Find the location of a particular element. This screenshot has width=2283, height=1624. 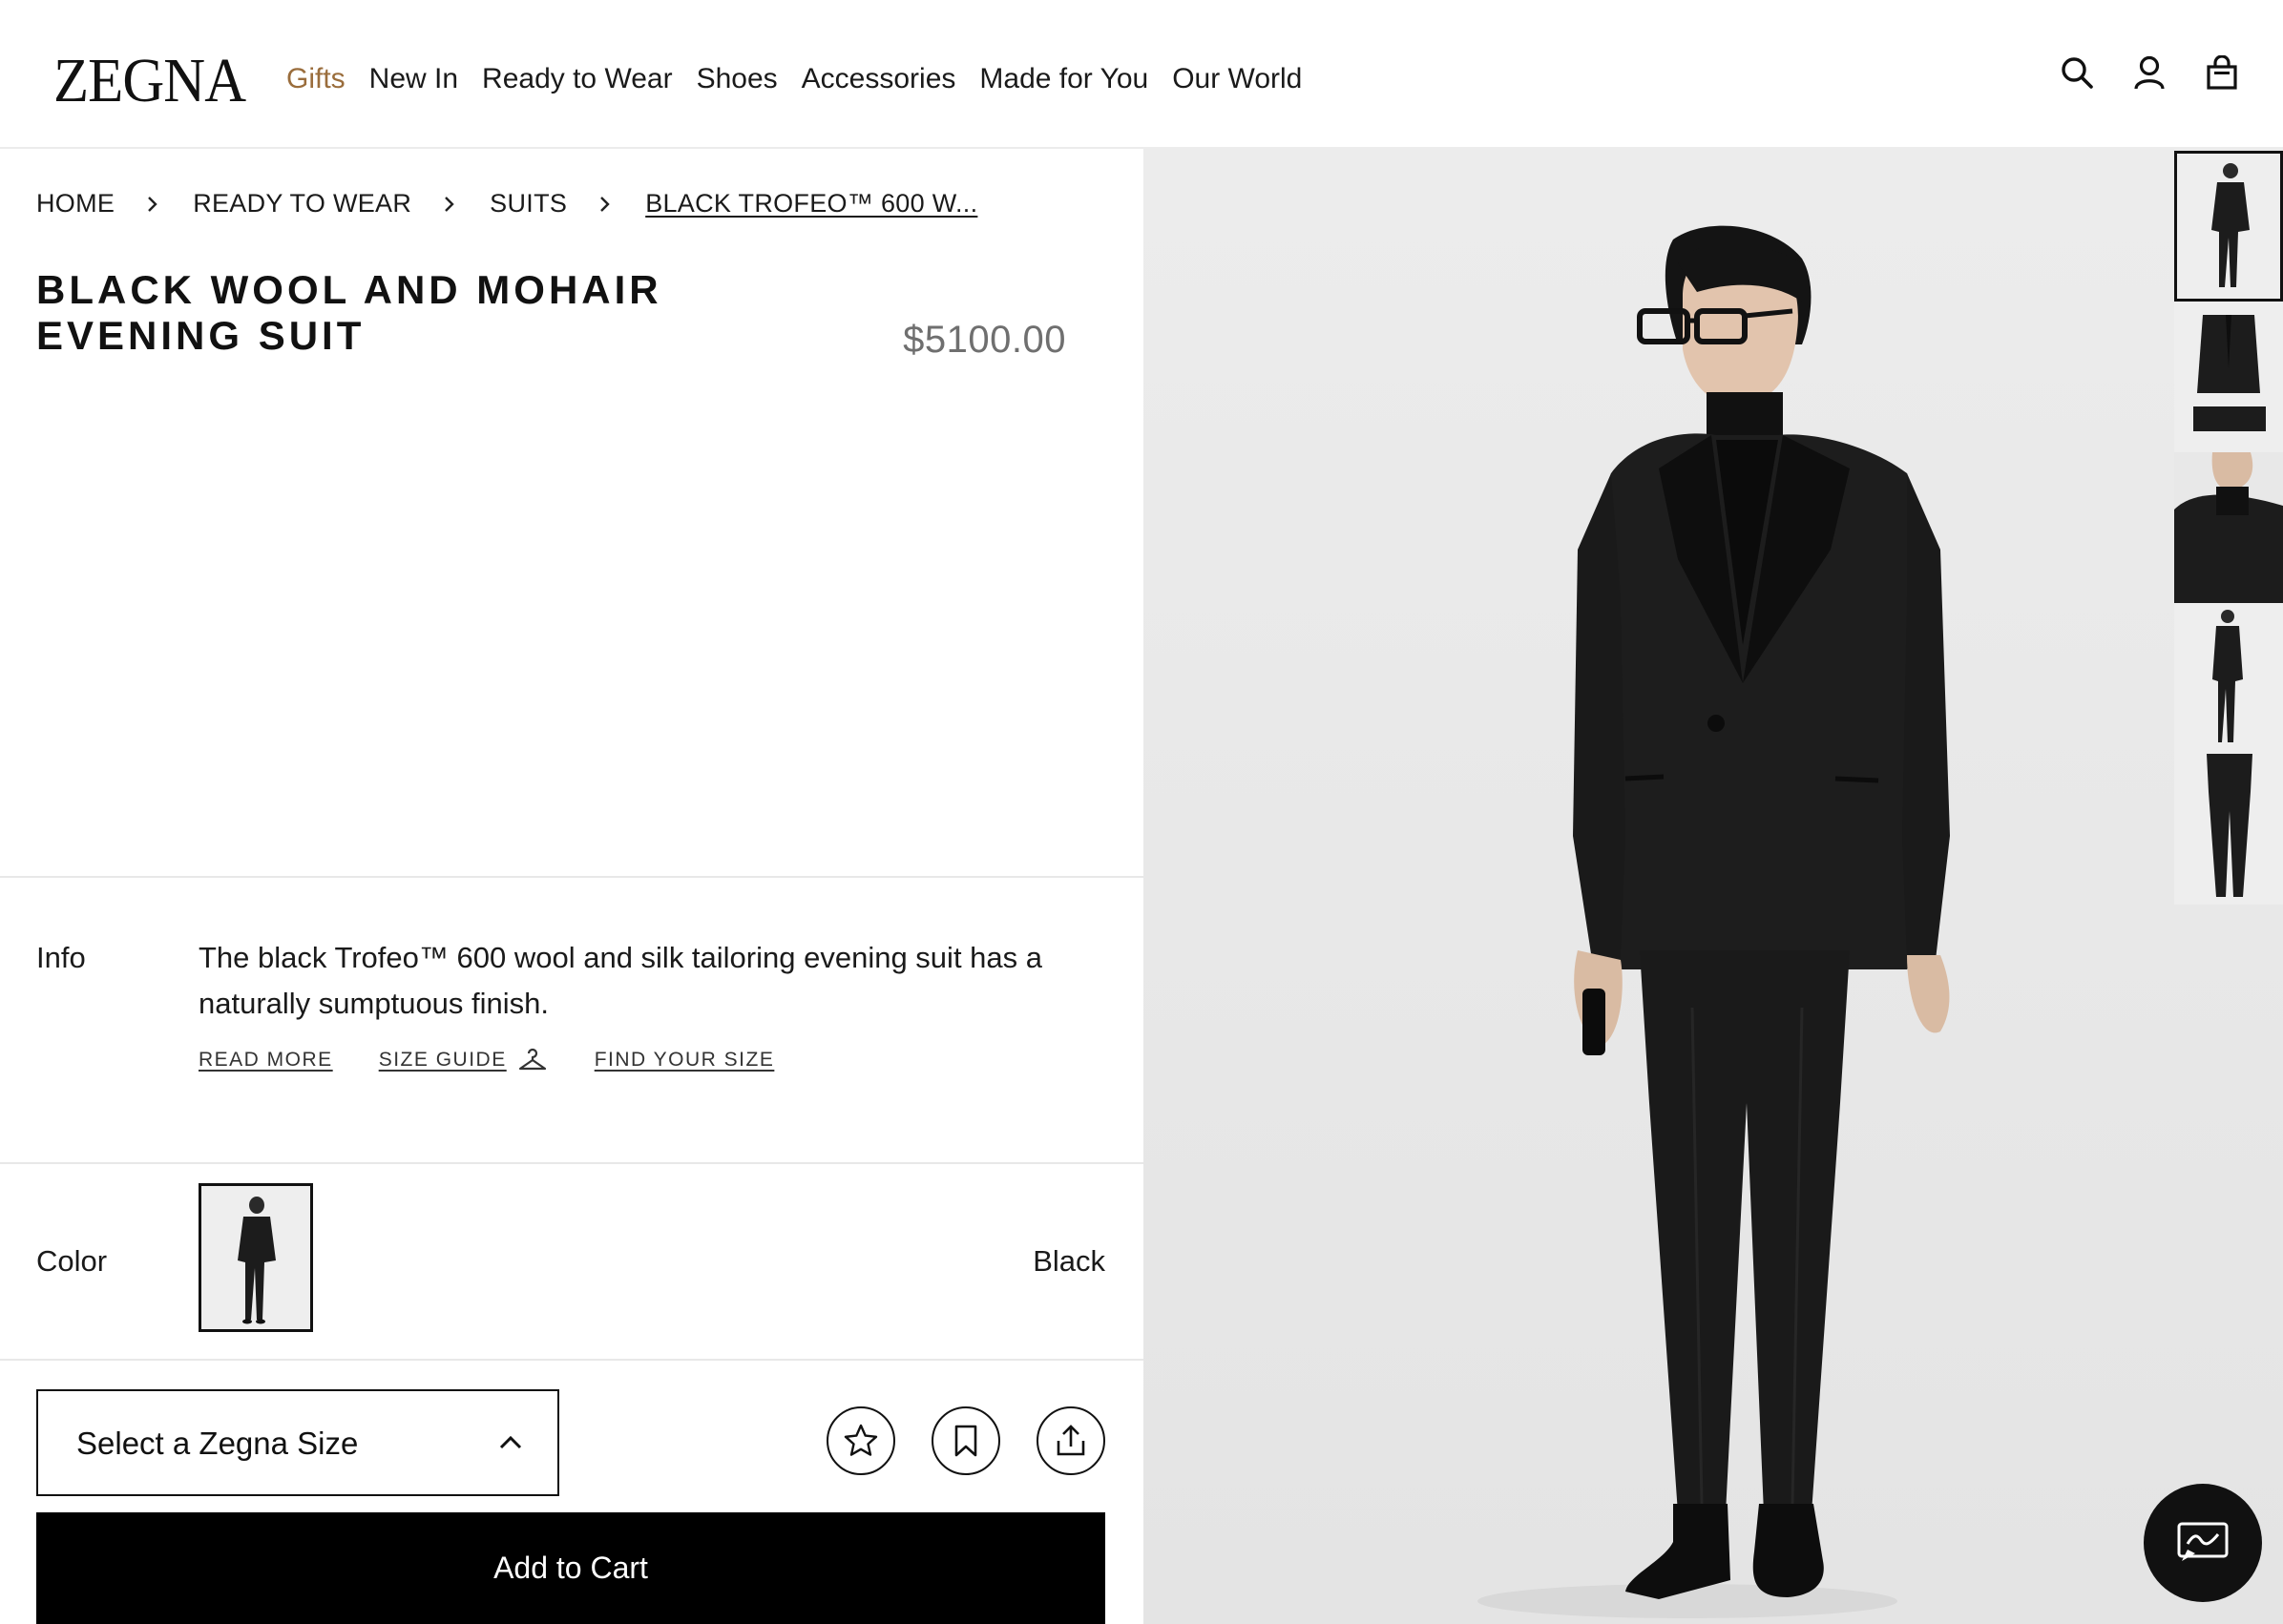

save-button is located at coordinates (966, 1440).